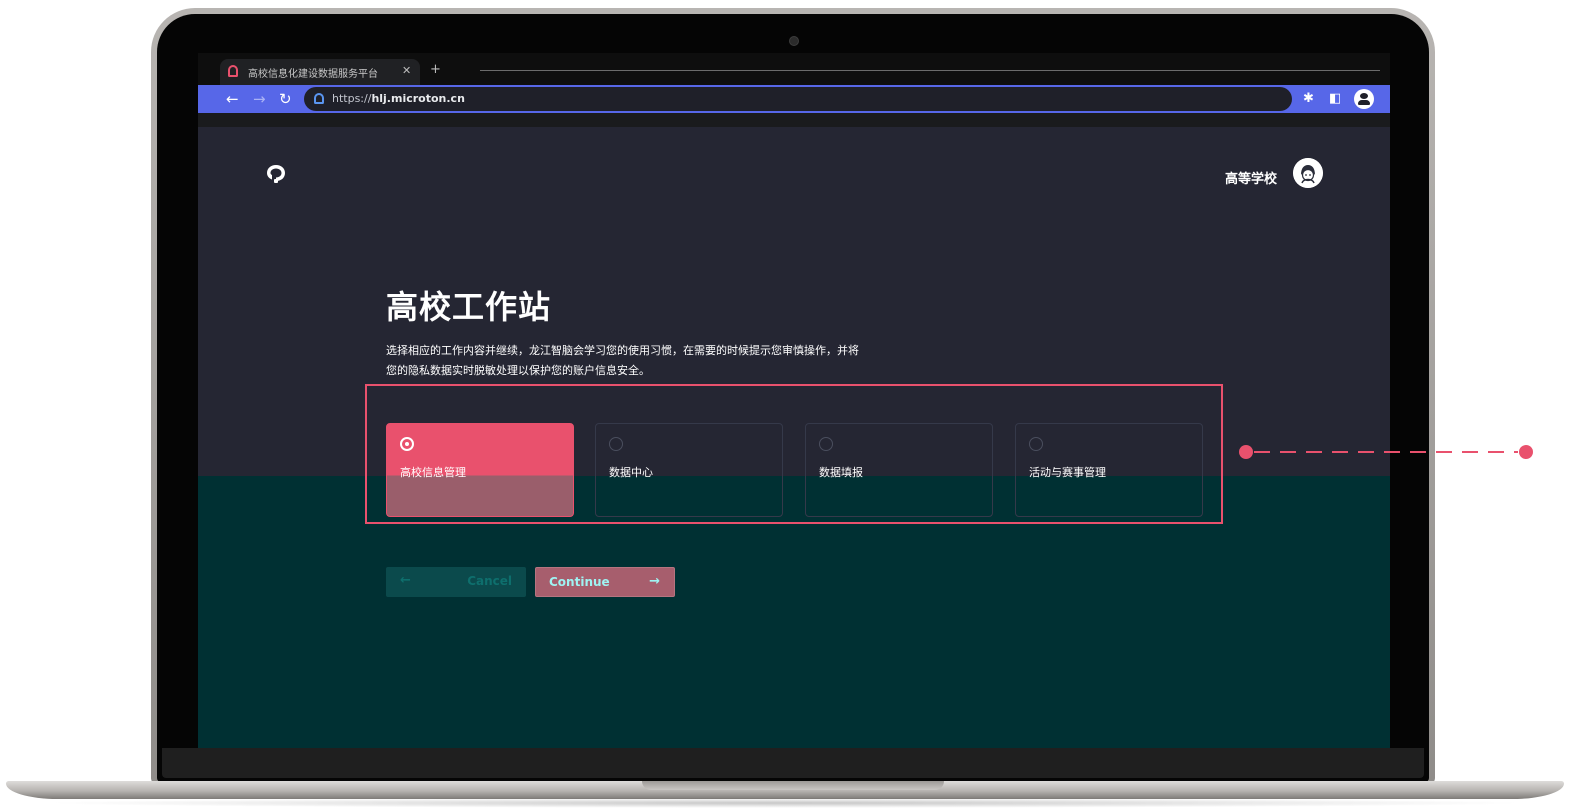  Describe the element at coordinates (1308, 173) in the screenshot. I see `avatar-icon` at that location.